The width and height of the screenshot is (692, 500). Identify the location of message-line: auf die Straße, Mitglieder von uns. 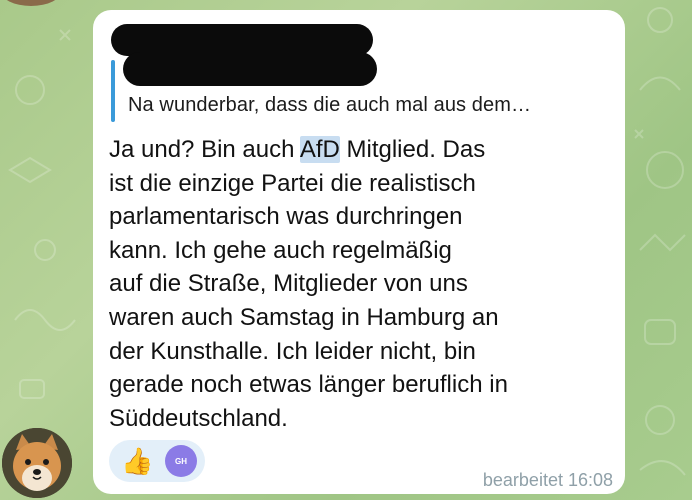
(288, 284).